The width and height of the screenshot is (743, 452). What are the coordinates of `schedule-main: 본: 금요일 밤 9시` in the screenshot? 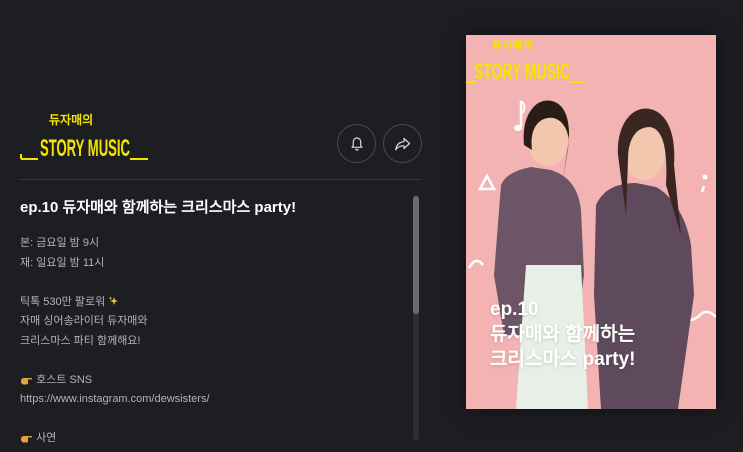 It's located at (60, 243).